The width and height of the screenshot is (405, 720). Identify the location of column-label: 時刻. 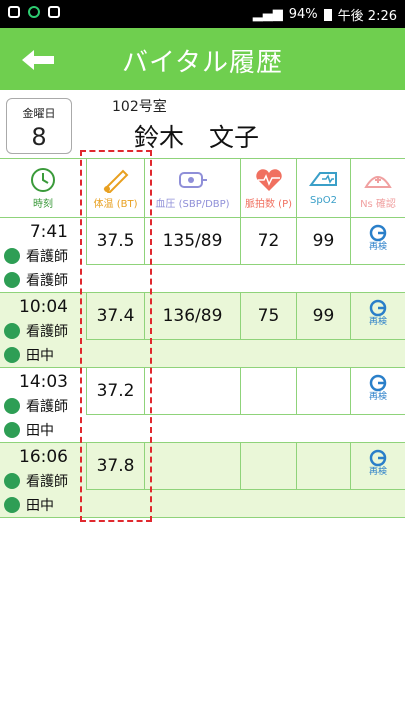
(43, 204).